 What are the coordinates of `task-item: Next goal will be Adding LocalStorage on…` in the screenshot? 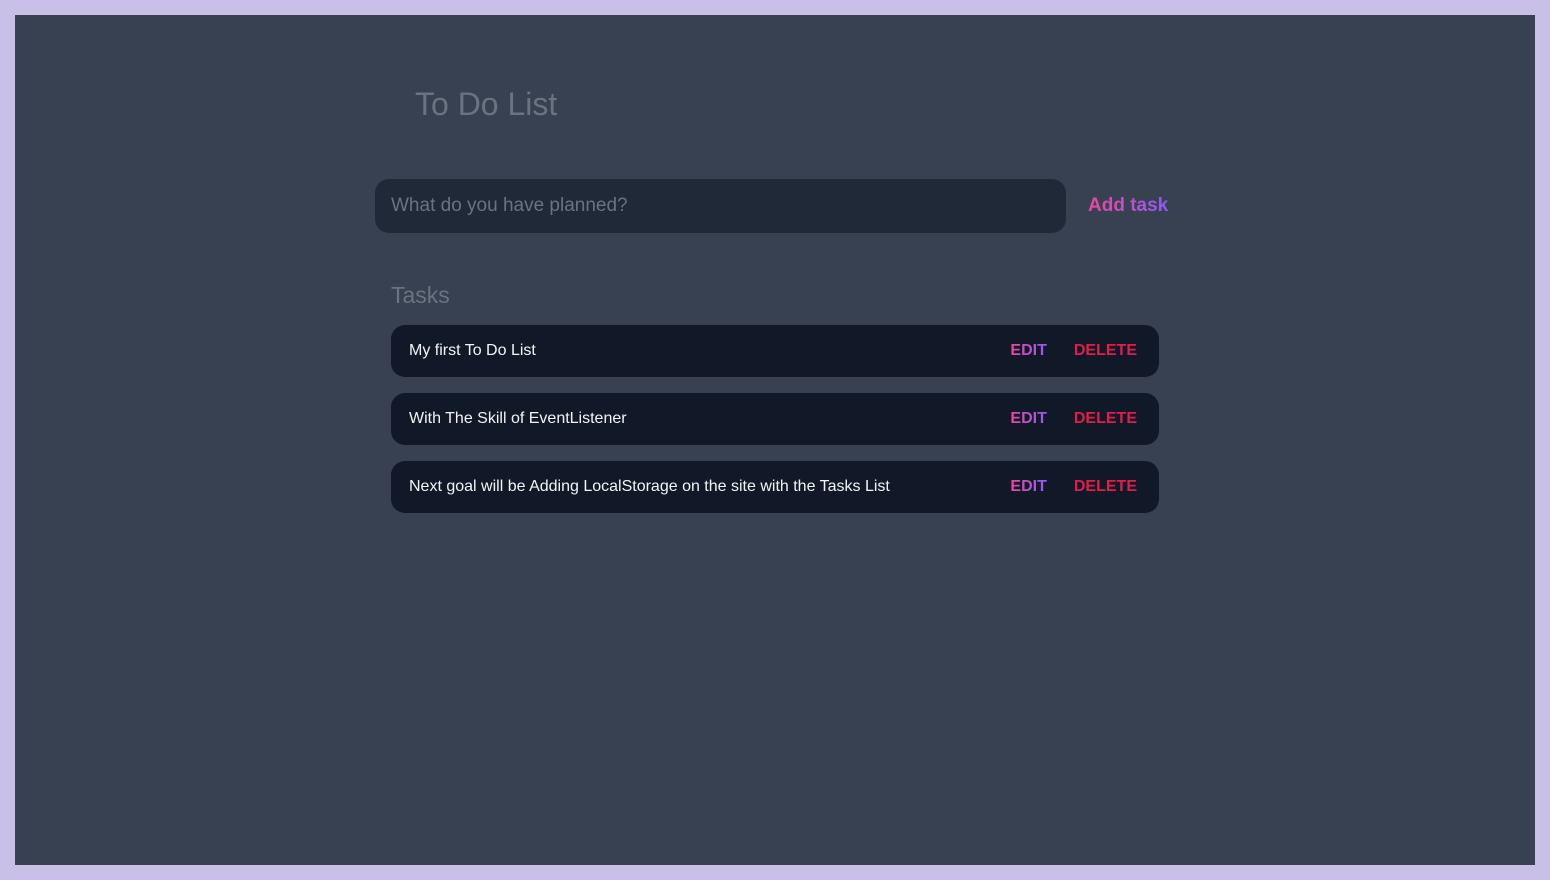 It's located at (775, 487).